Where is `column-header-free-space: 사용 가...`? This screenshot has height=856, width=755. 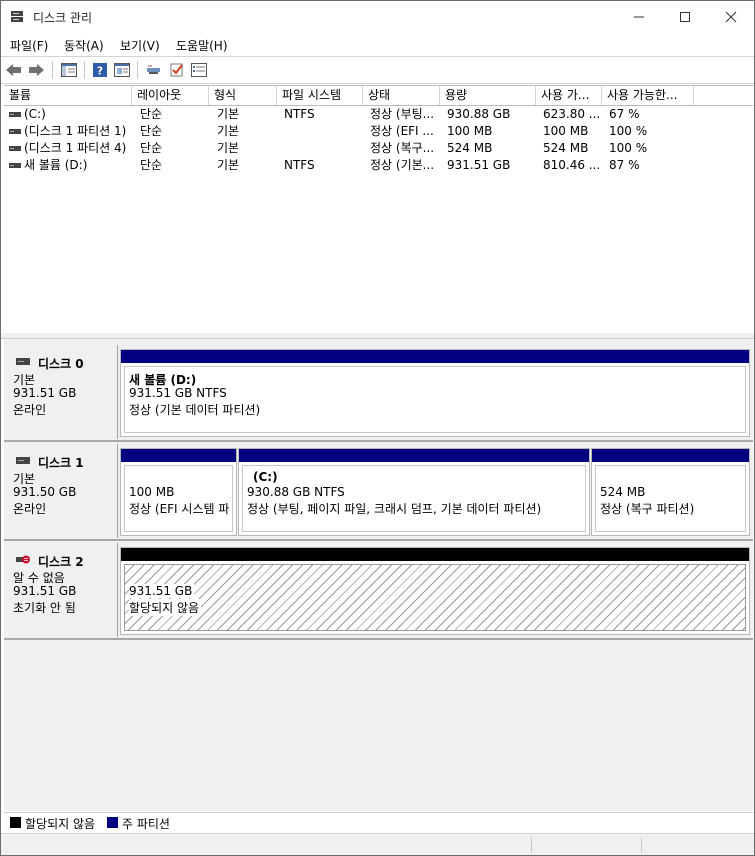
column-header-free-space: 사용 가... is located at coordinates (569, 95).